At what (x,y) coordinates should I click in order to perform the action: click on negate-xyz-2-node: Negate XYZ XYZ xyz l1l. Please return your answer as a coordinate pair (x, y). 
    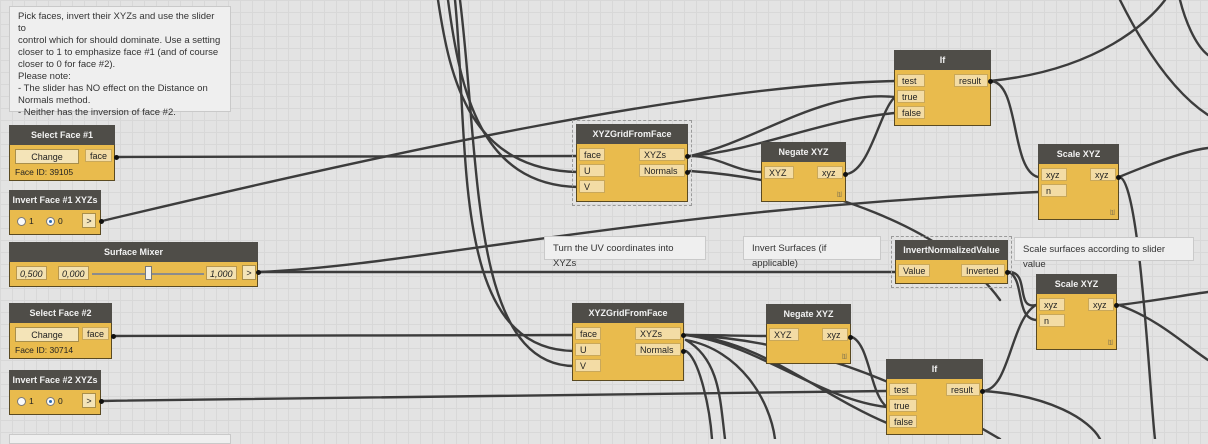
    Looking at the image, I should click on (808, 334).